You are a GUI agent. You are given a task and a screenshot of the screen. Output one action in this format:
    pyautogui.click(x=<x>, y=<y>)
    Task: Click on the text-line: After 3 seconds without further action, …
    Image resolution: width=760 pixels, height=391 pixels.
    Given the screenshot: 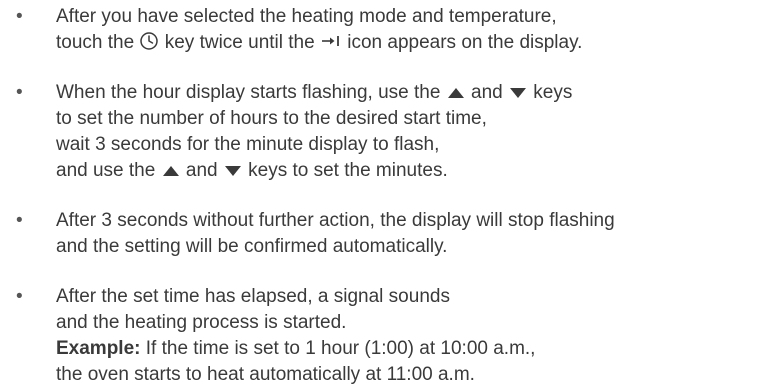 What is the action you would take?
    pyautogui.click(x=408, y=221)
    